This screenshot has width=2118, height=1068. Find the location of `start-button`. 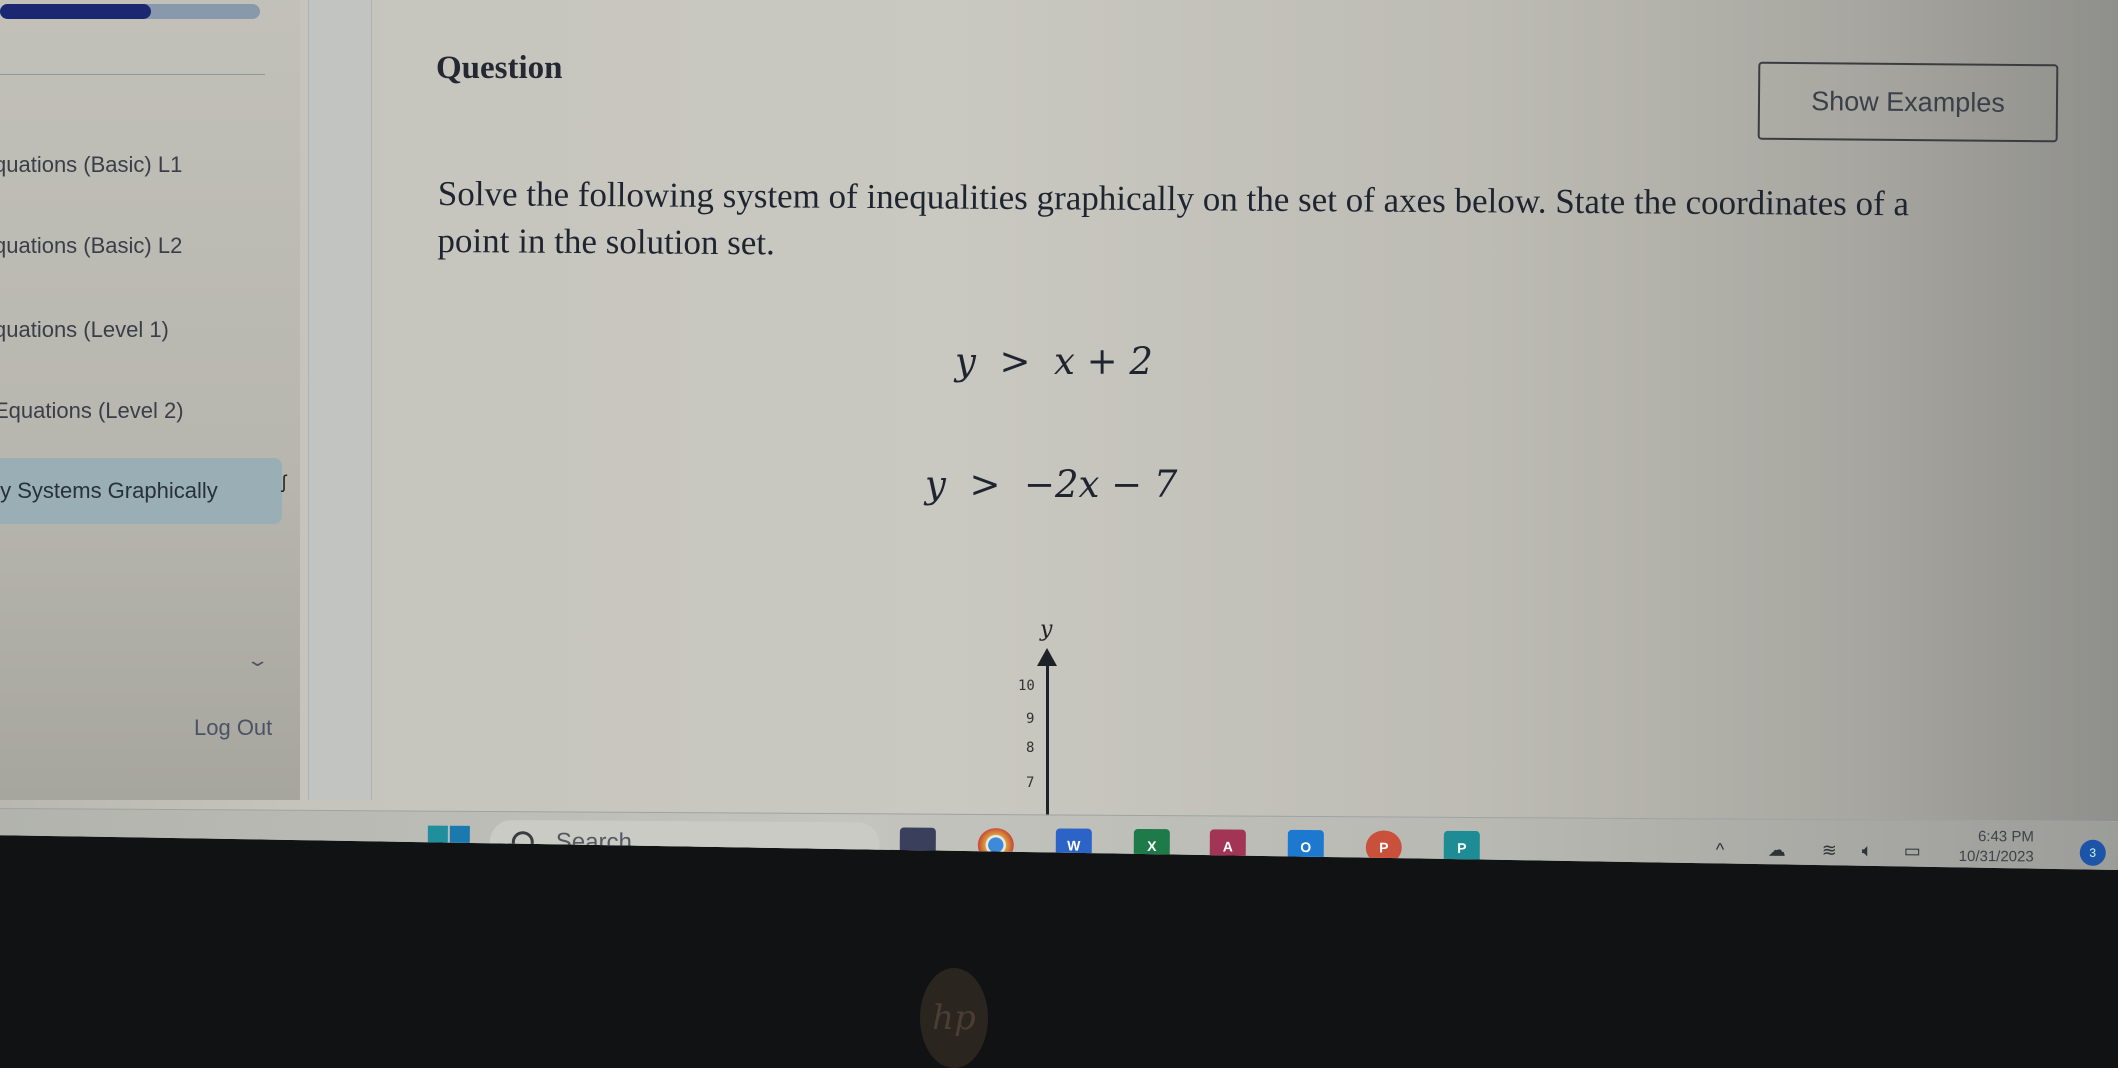

start-button is located at coordinates (448, 846).